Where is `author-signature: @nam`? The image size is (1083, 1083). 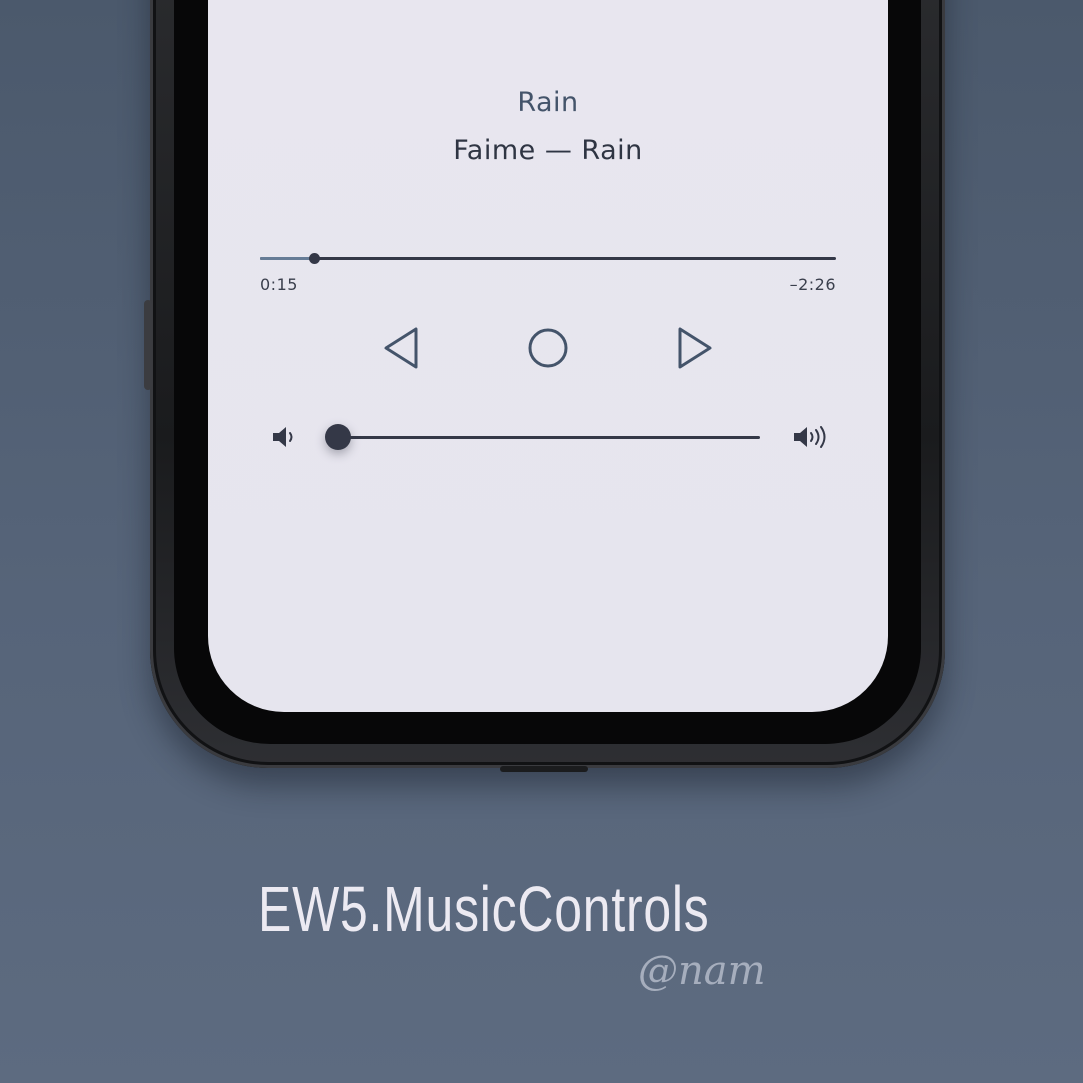
author-signature: @nam is located at coordinates (766, 976).